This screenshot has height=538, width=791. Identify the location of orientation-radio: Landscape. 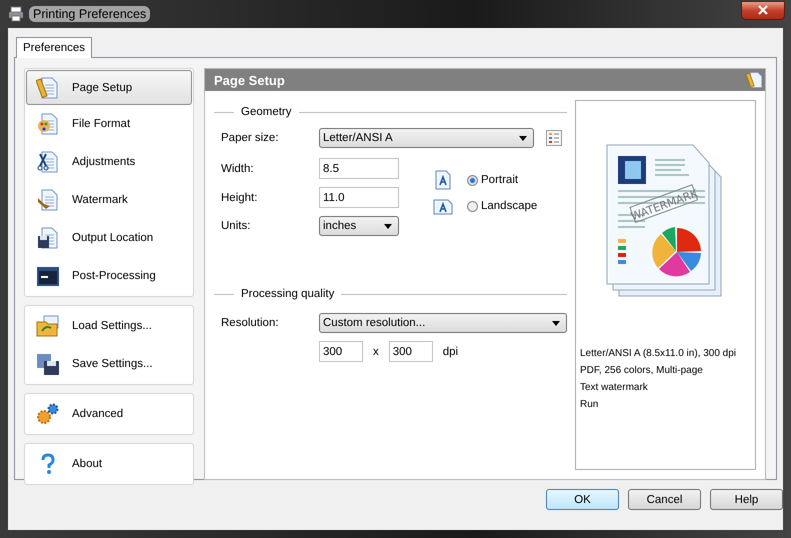
(502, 206).